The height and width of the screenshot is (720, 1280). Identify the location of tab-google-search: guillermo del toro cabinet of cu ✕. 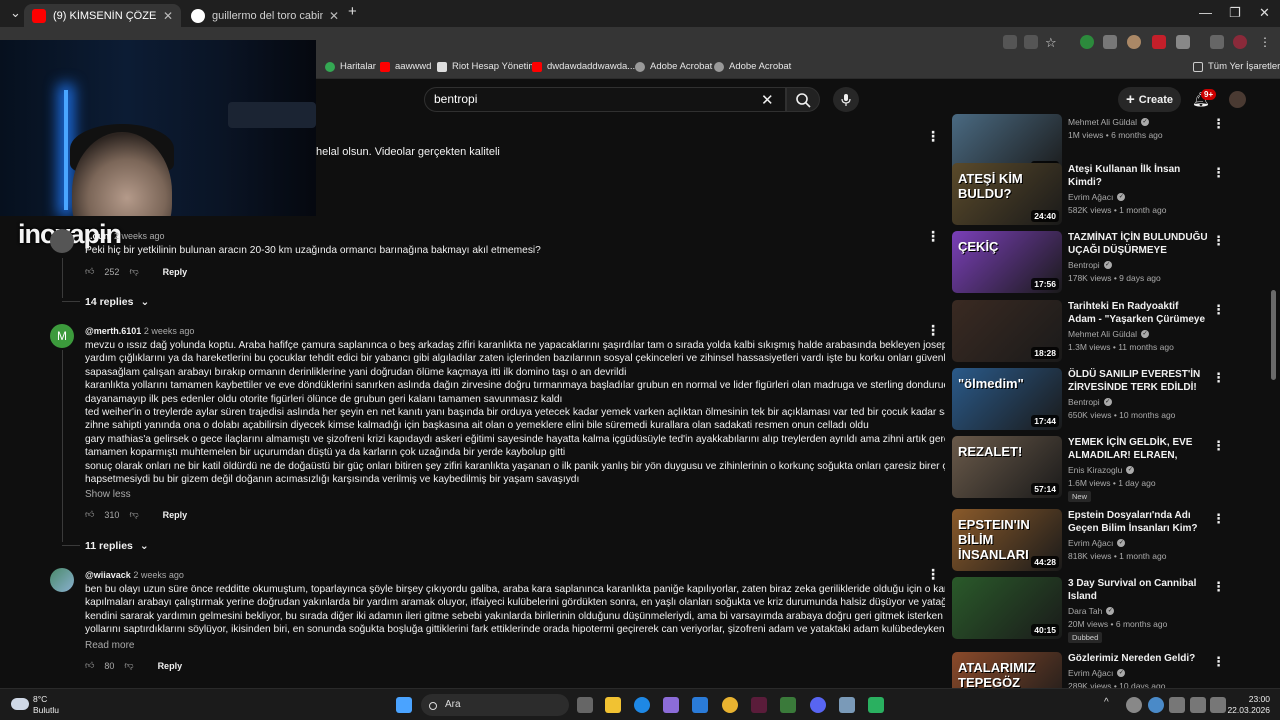
(265, 15).